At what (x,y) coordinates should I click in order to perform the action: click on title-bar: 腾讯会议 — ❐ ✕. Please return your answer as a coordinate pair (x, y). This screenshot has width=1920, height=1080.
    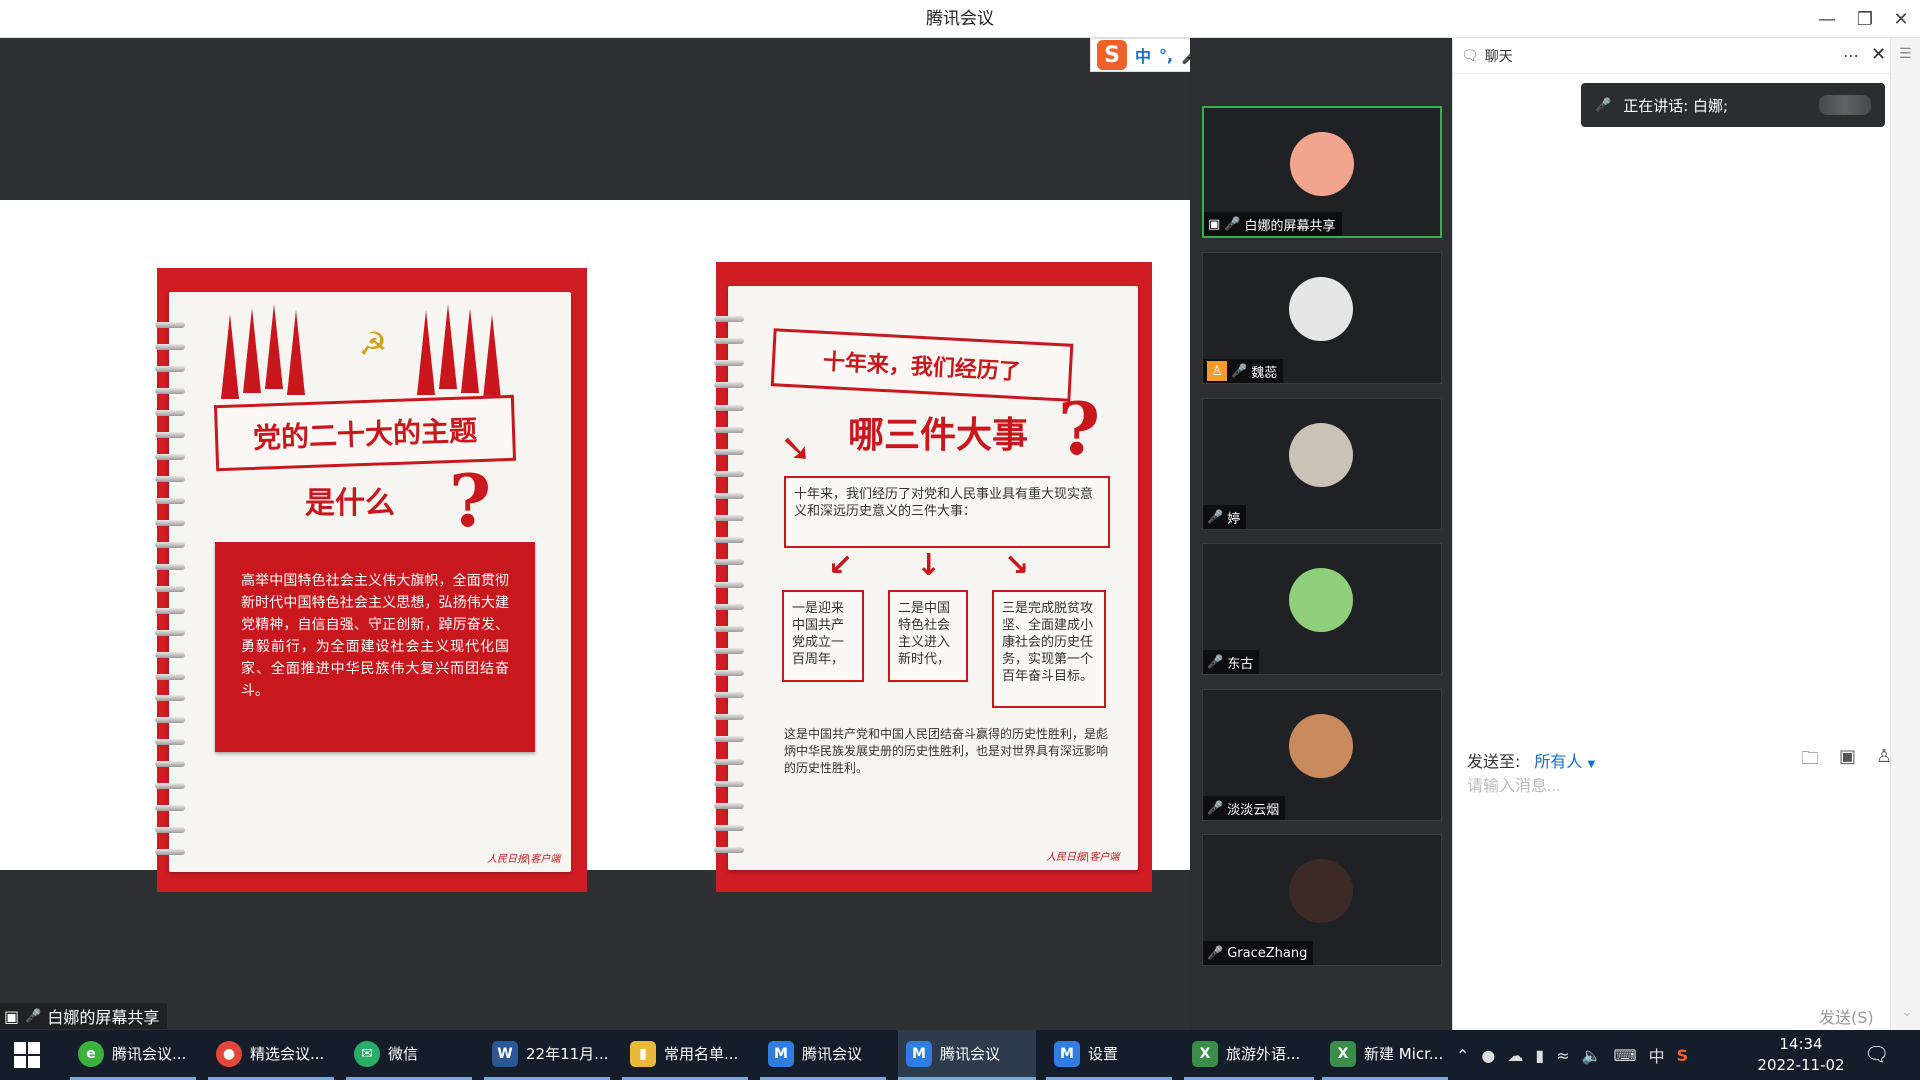
    Looking at the image, I should click on (960, 19).